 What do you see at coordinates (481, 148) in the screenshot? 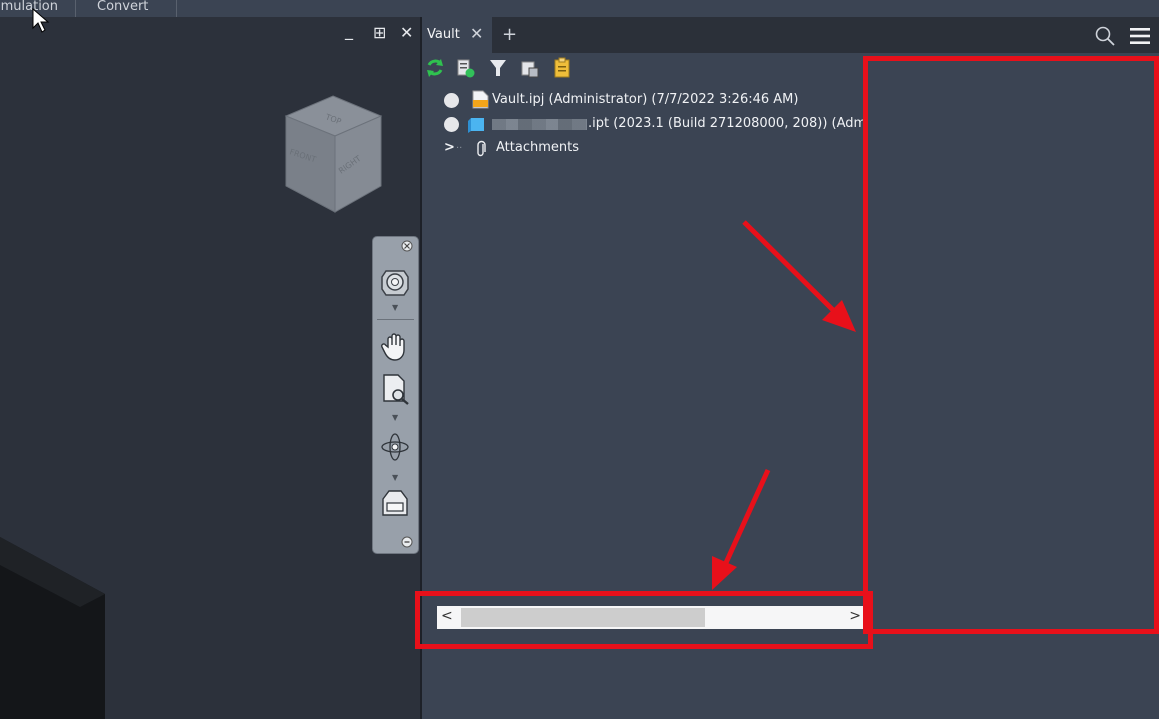
I see `paperclip-icon` at bounding box center [481, 148].